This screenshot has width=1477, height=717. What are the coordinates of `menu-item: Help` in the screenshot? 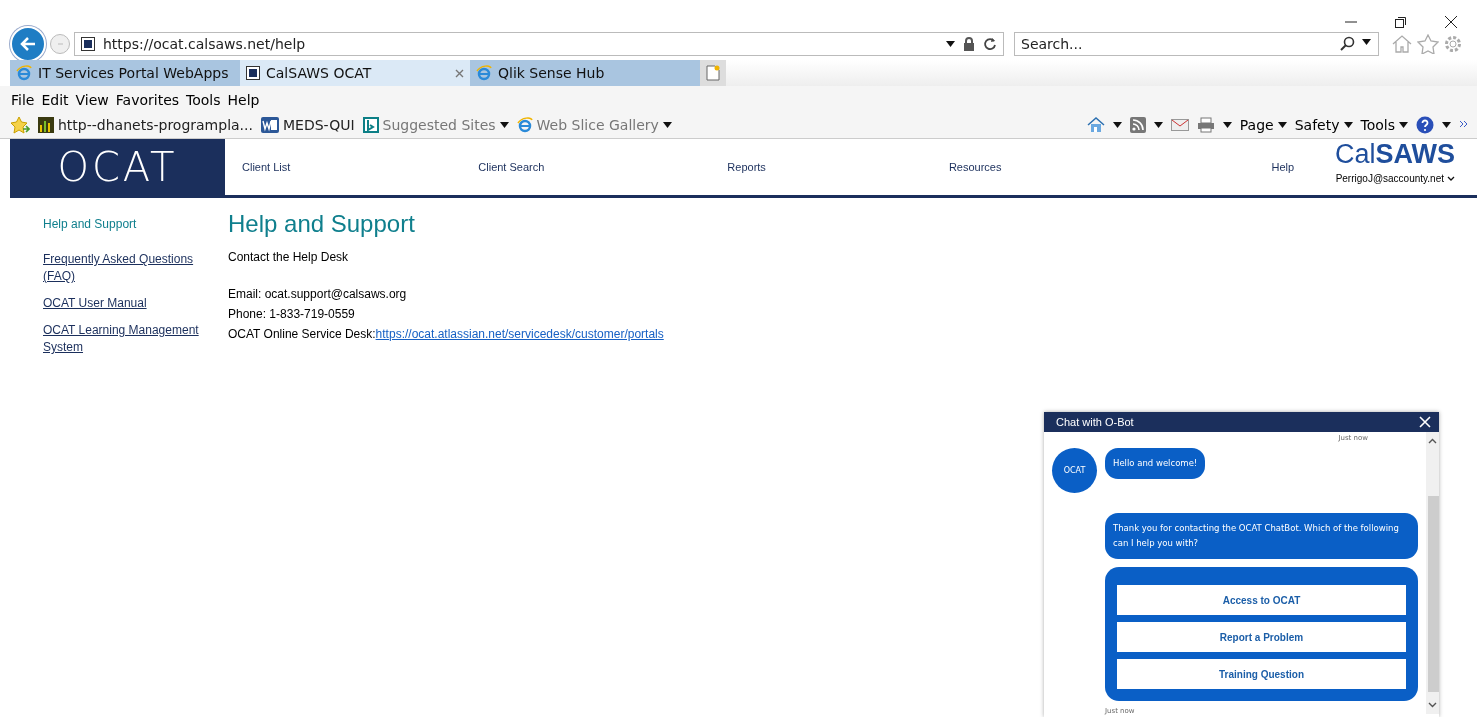 It's located at (243, 100).